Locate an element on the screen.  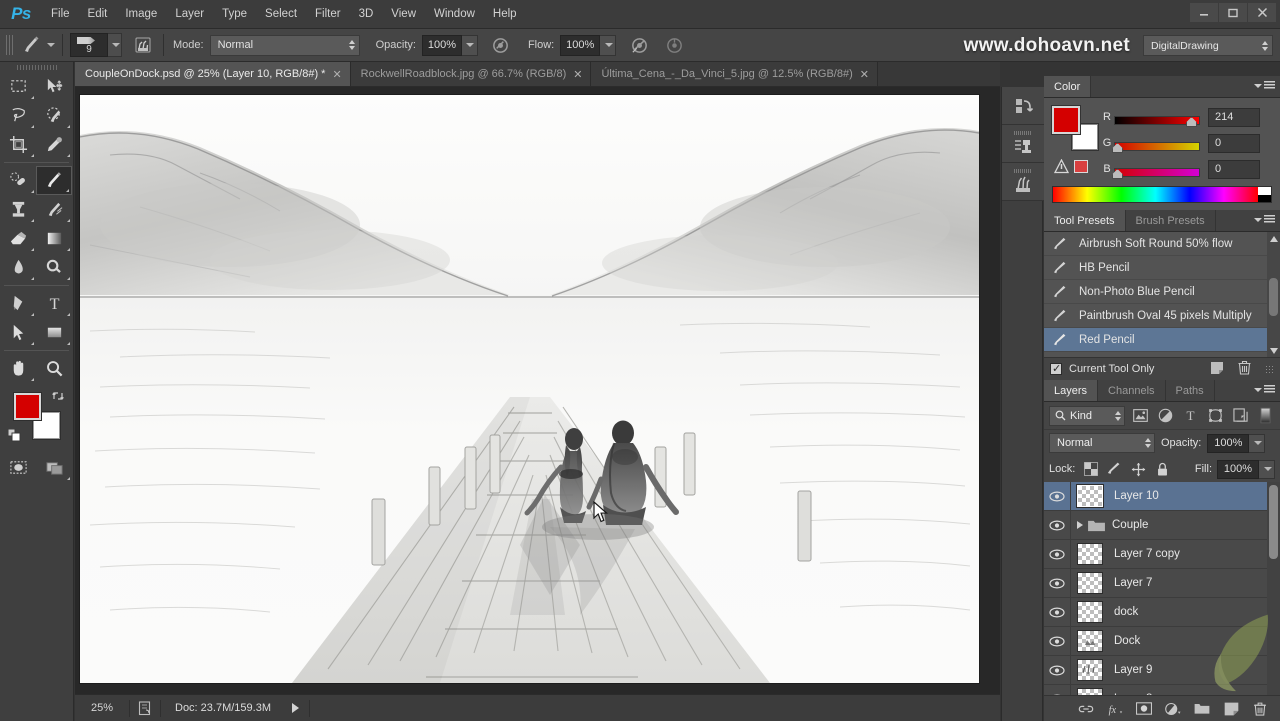
group-disclosure-triangle-icon is located at coordinates (1080, 525).